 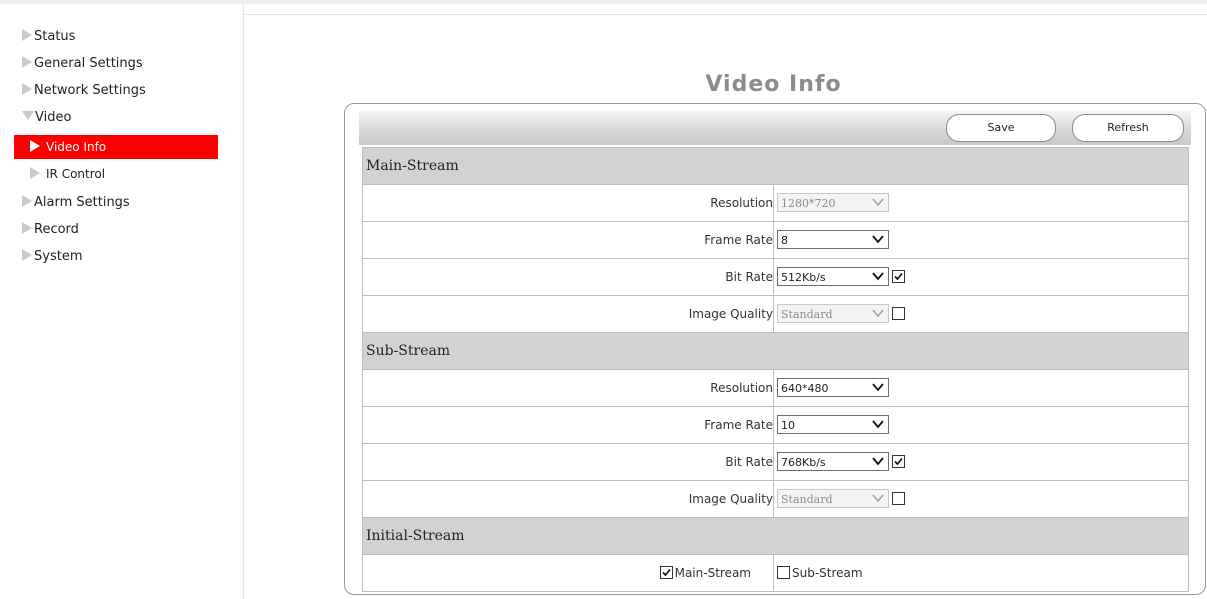 What do you see at coordinates (1128, 128) in the screenshot?
I see `refresh-button: Refresh` at bounding box center [1128, 128].